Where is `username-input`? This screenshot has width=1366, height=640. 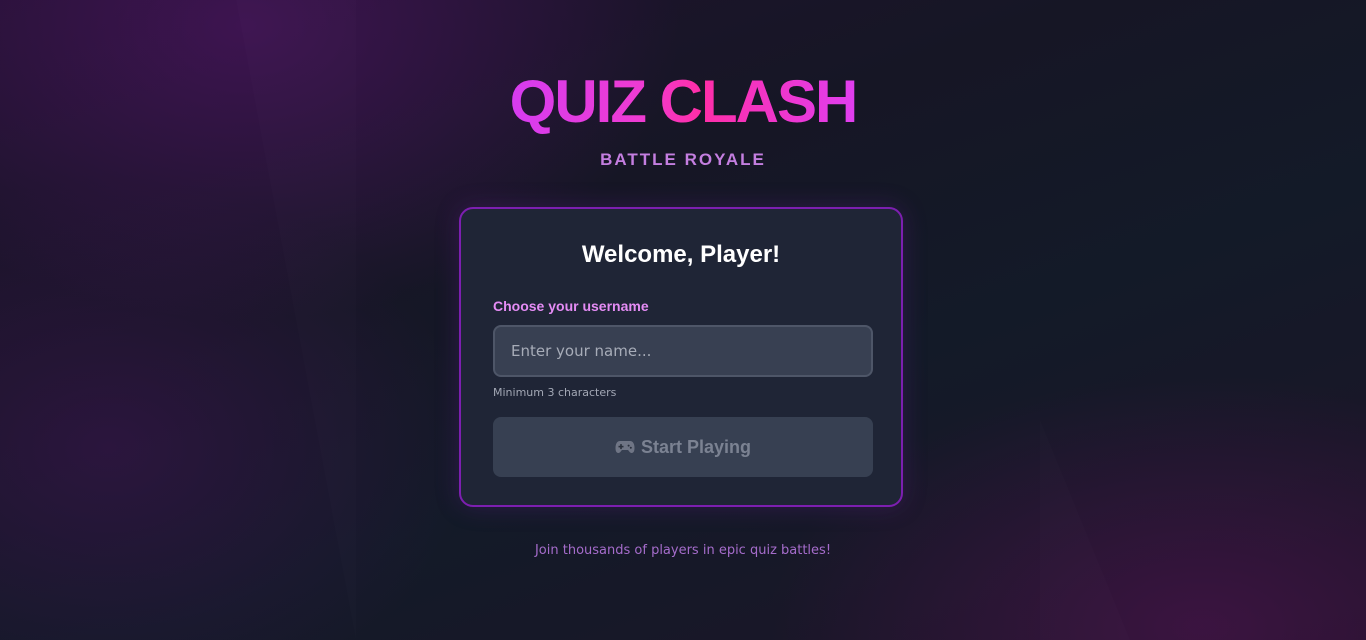 username-input is located at coordinates (683, 351).